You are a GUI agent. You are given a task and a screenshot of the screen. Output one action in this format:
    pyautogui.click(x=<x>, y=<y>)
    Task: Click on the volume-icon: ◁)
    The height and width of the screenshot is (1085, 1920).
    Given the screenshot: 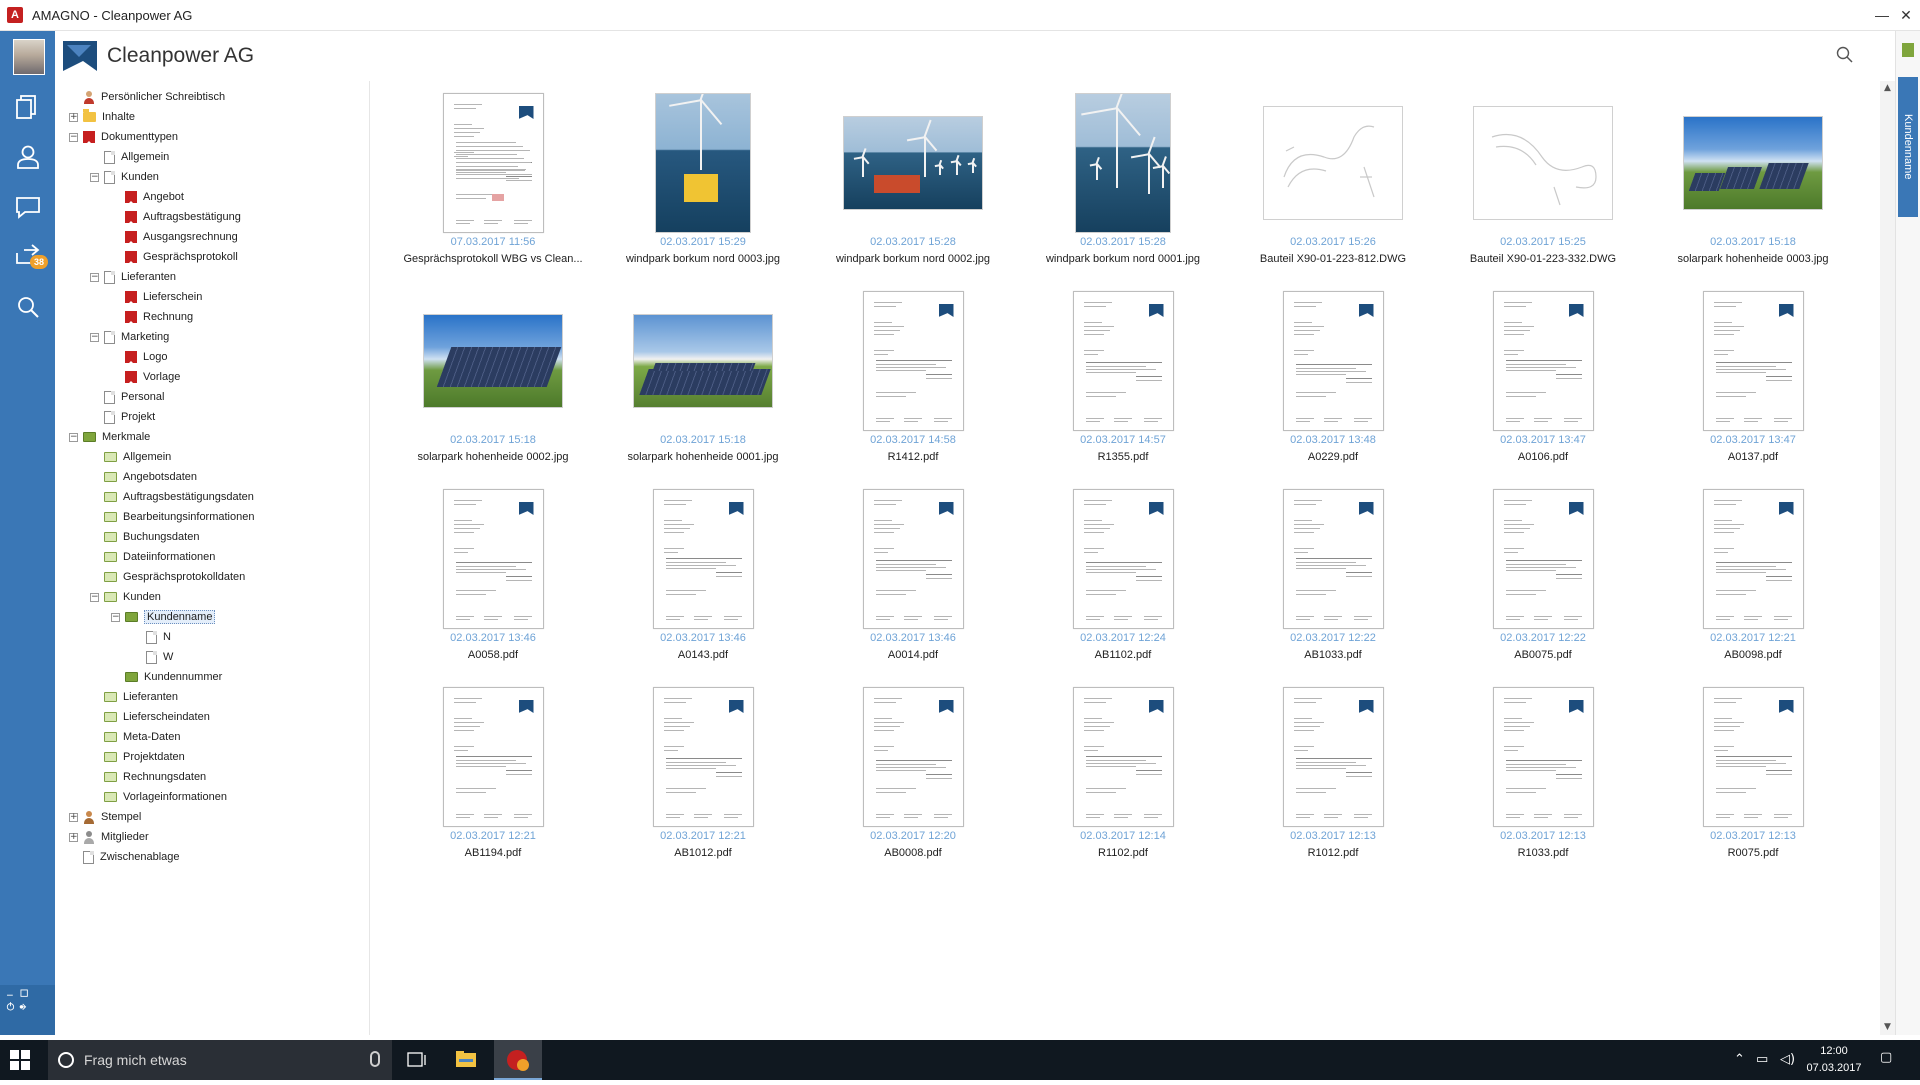 What is the action you would take?
    pyautogui.click(x=1787, y=1059)
    